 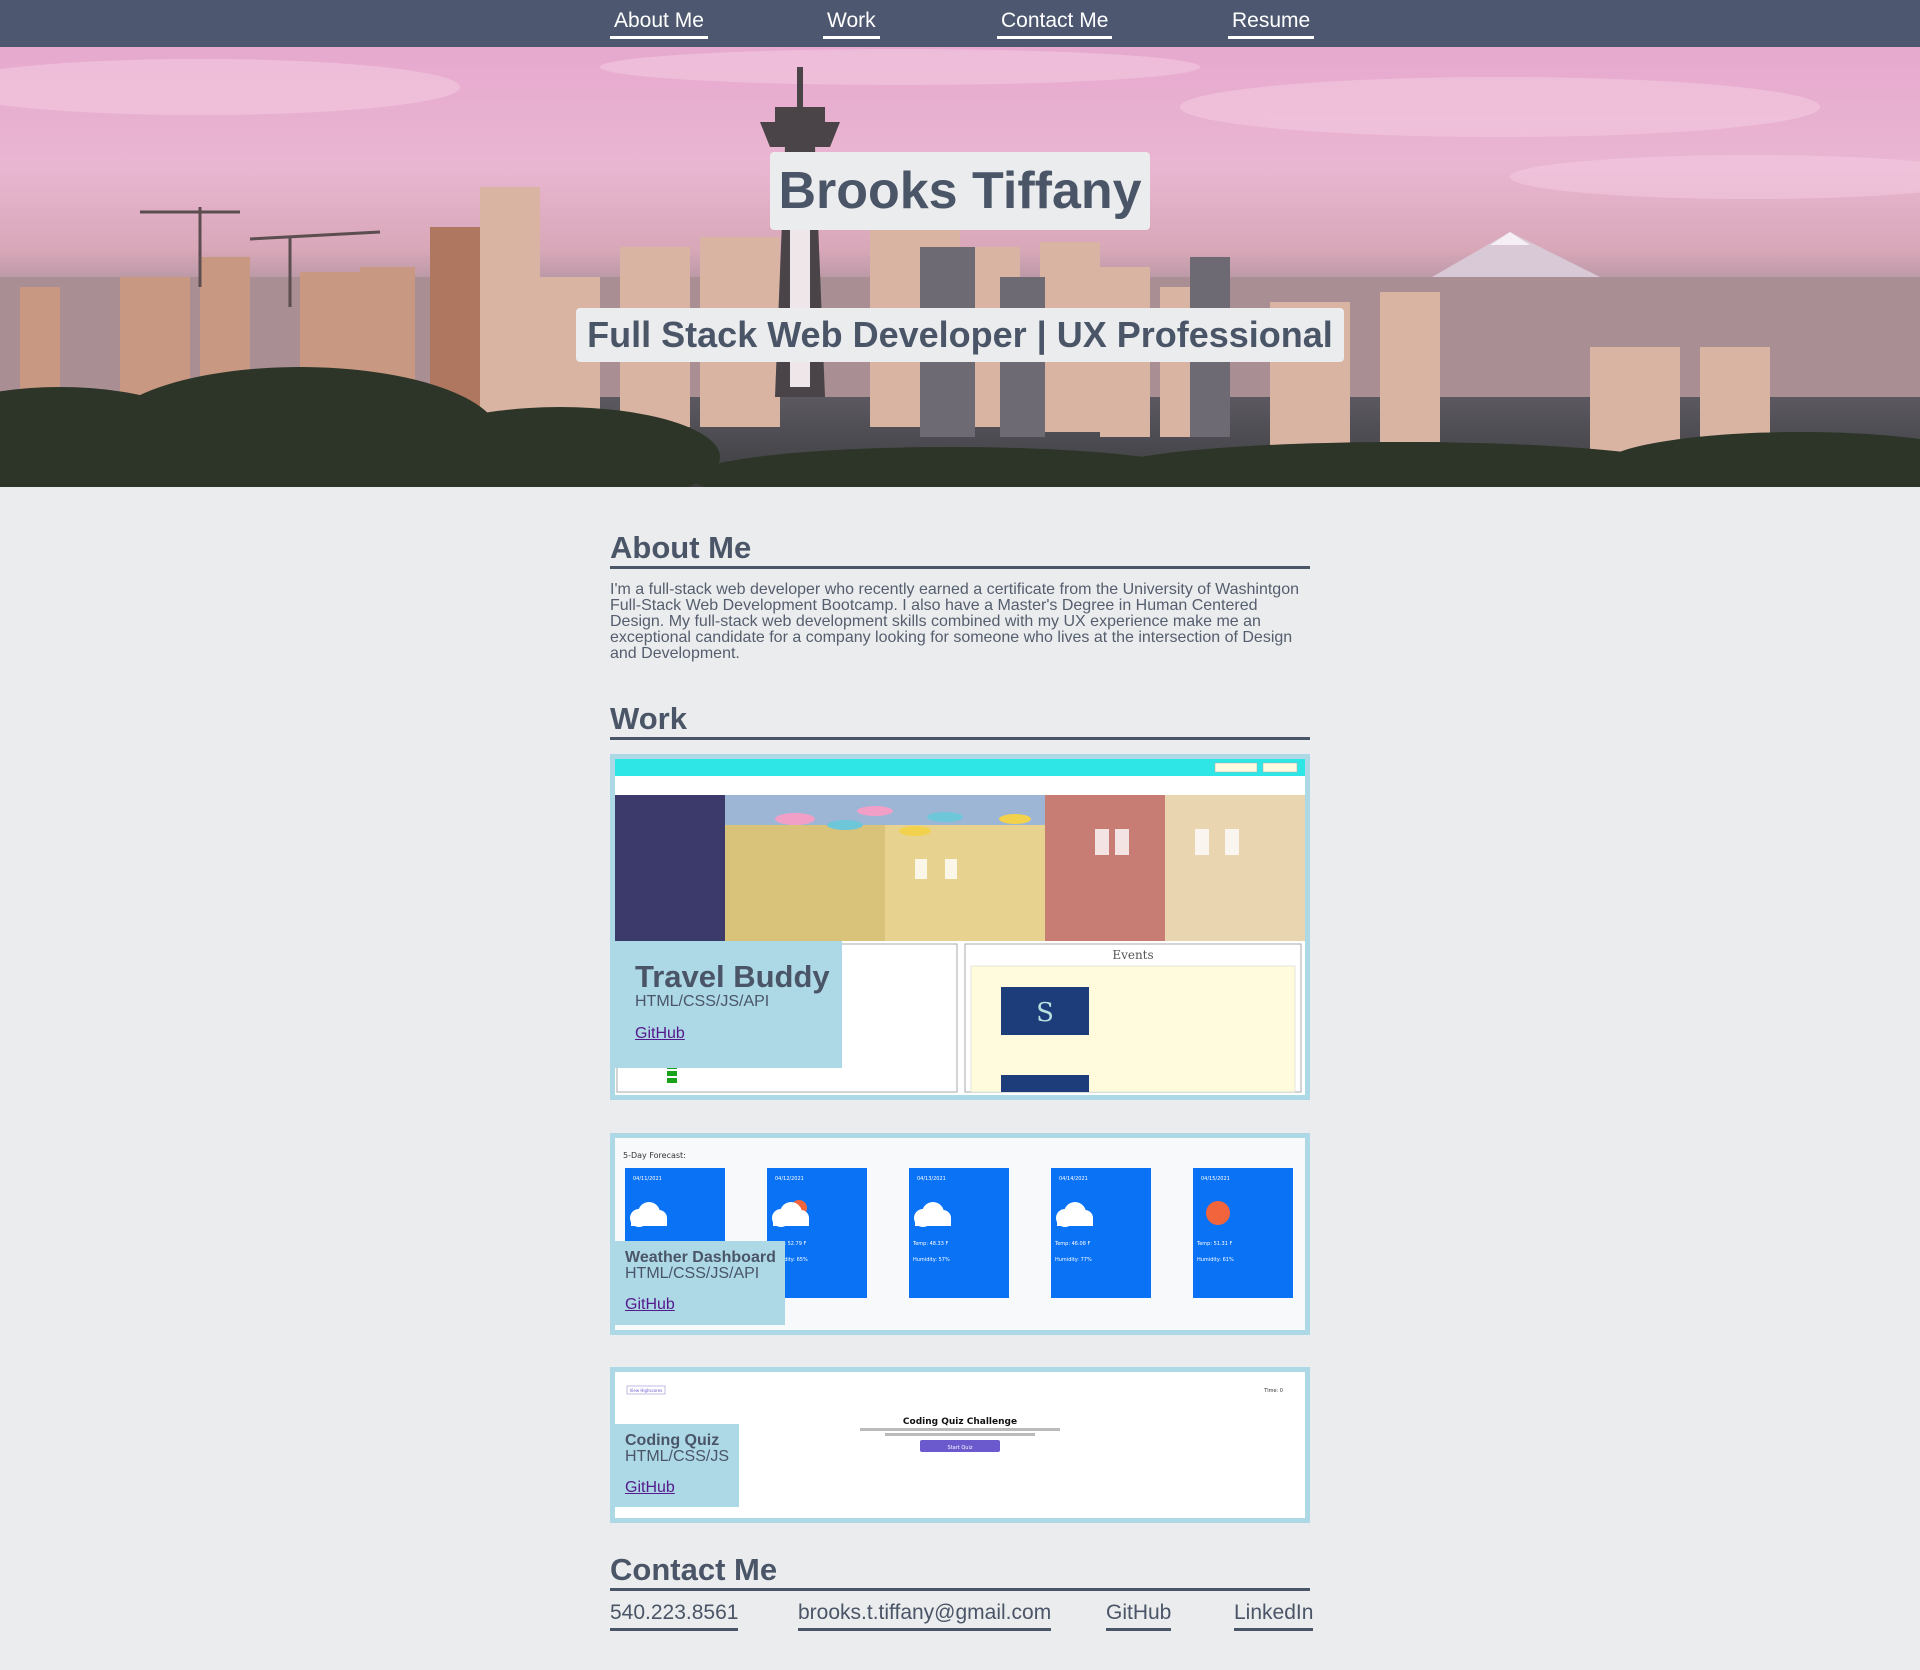 What do you see at coordinates (677, 1456) in the screenshot?
I see `project-stack: HTML/CSS/JS` at bounding box center [677, 1456].